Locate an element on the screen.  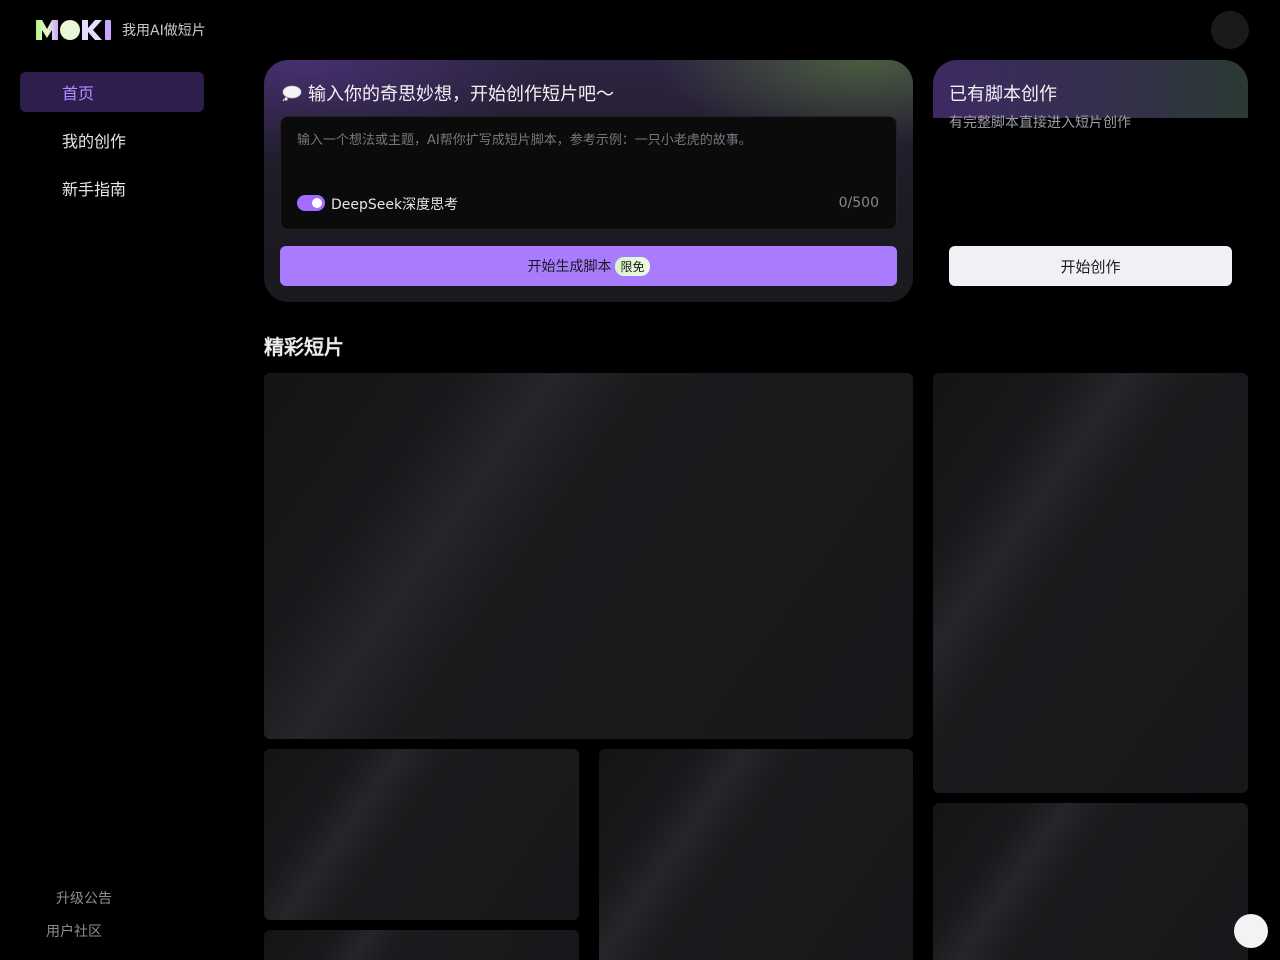
script-card-title: 已有脚本创作 is located at coordinates (1003, 94).